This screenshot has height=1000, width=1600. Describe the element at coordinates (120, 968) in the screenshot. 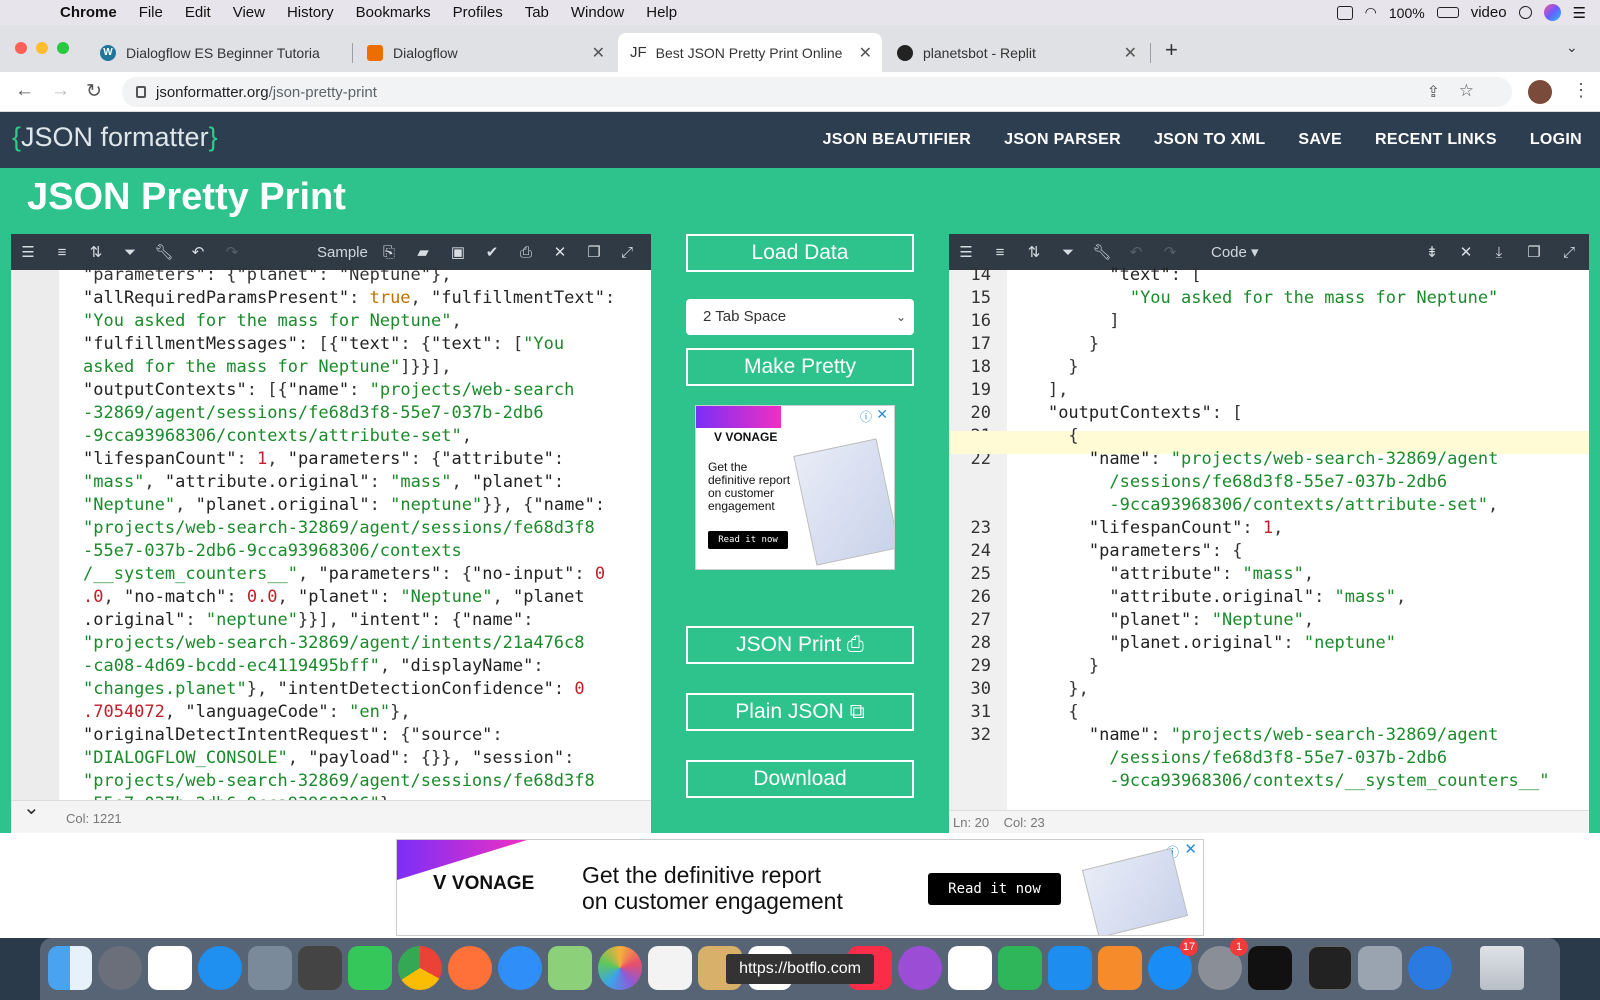

I see `launchpad-icon` at that location.